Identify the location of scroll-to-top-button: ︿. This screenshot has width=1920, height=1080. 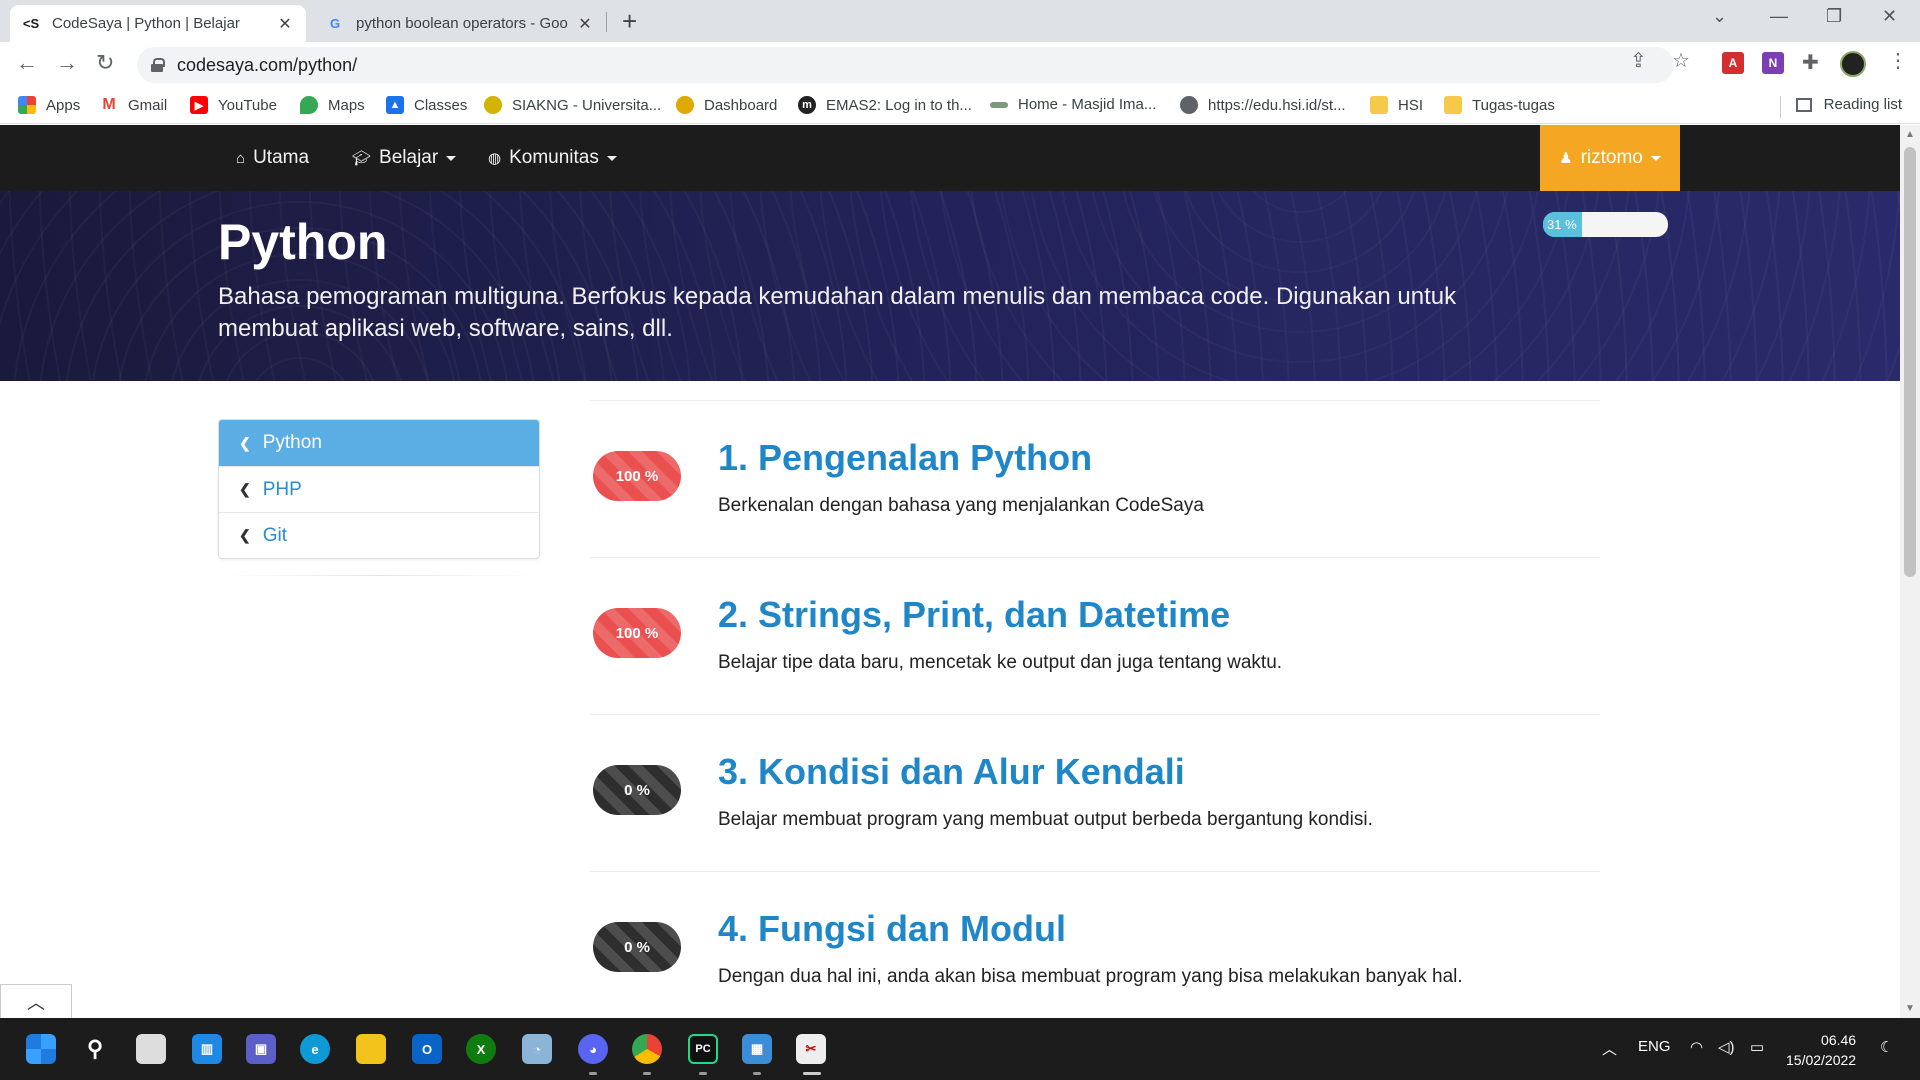
(36, 1001).